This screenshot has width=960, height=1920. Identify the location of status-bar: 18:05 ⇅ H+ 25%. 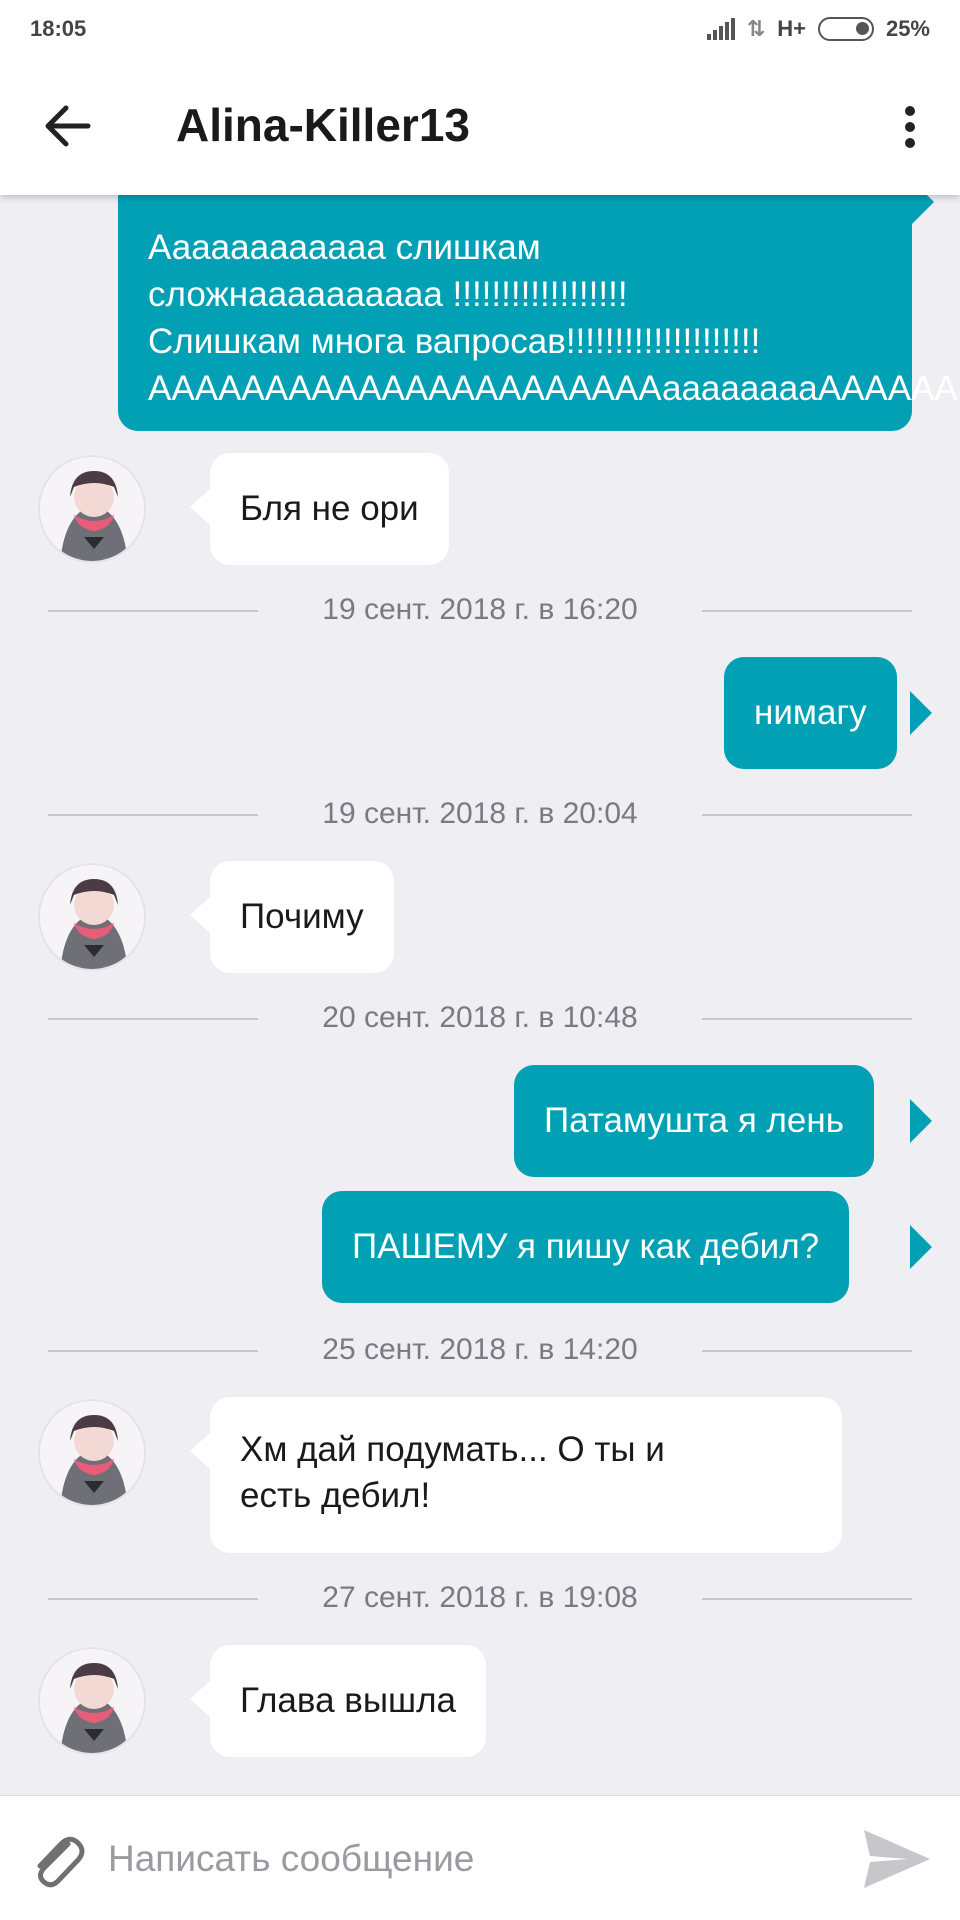
(480, 30).